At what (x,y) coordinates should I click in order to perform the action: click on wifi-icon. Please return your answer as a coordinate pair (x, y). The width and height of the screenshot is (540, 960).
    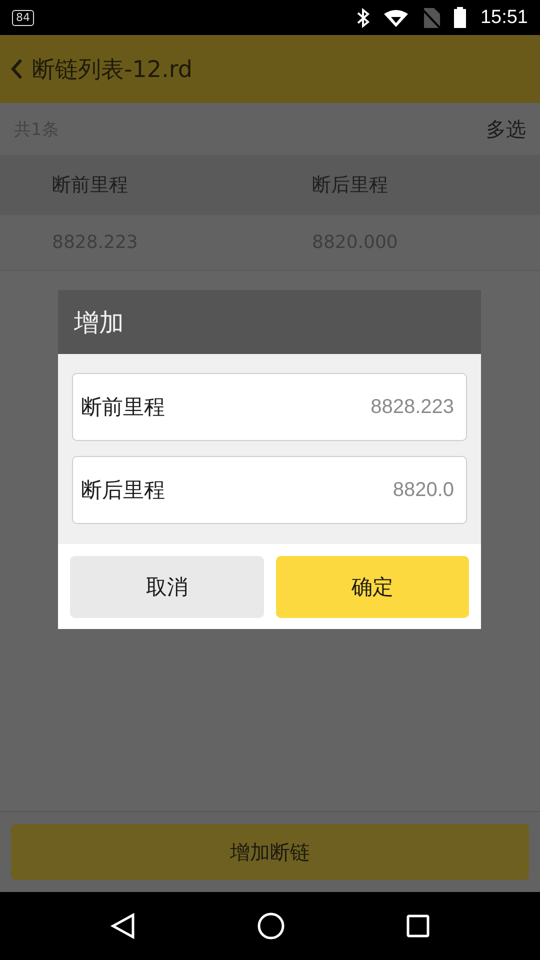
    Looking at the image, I should click on (396, 17).